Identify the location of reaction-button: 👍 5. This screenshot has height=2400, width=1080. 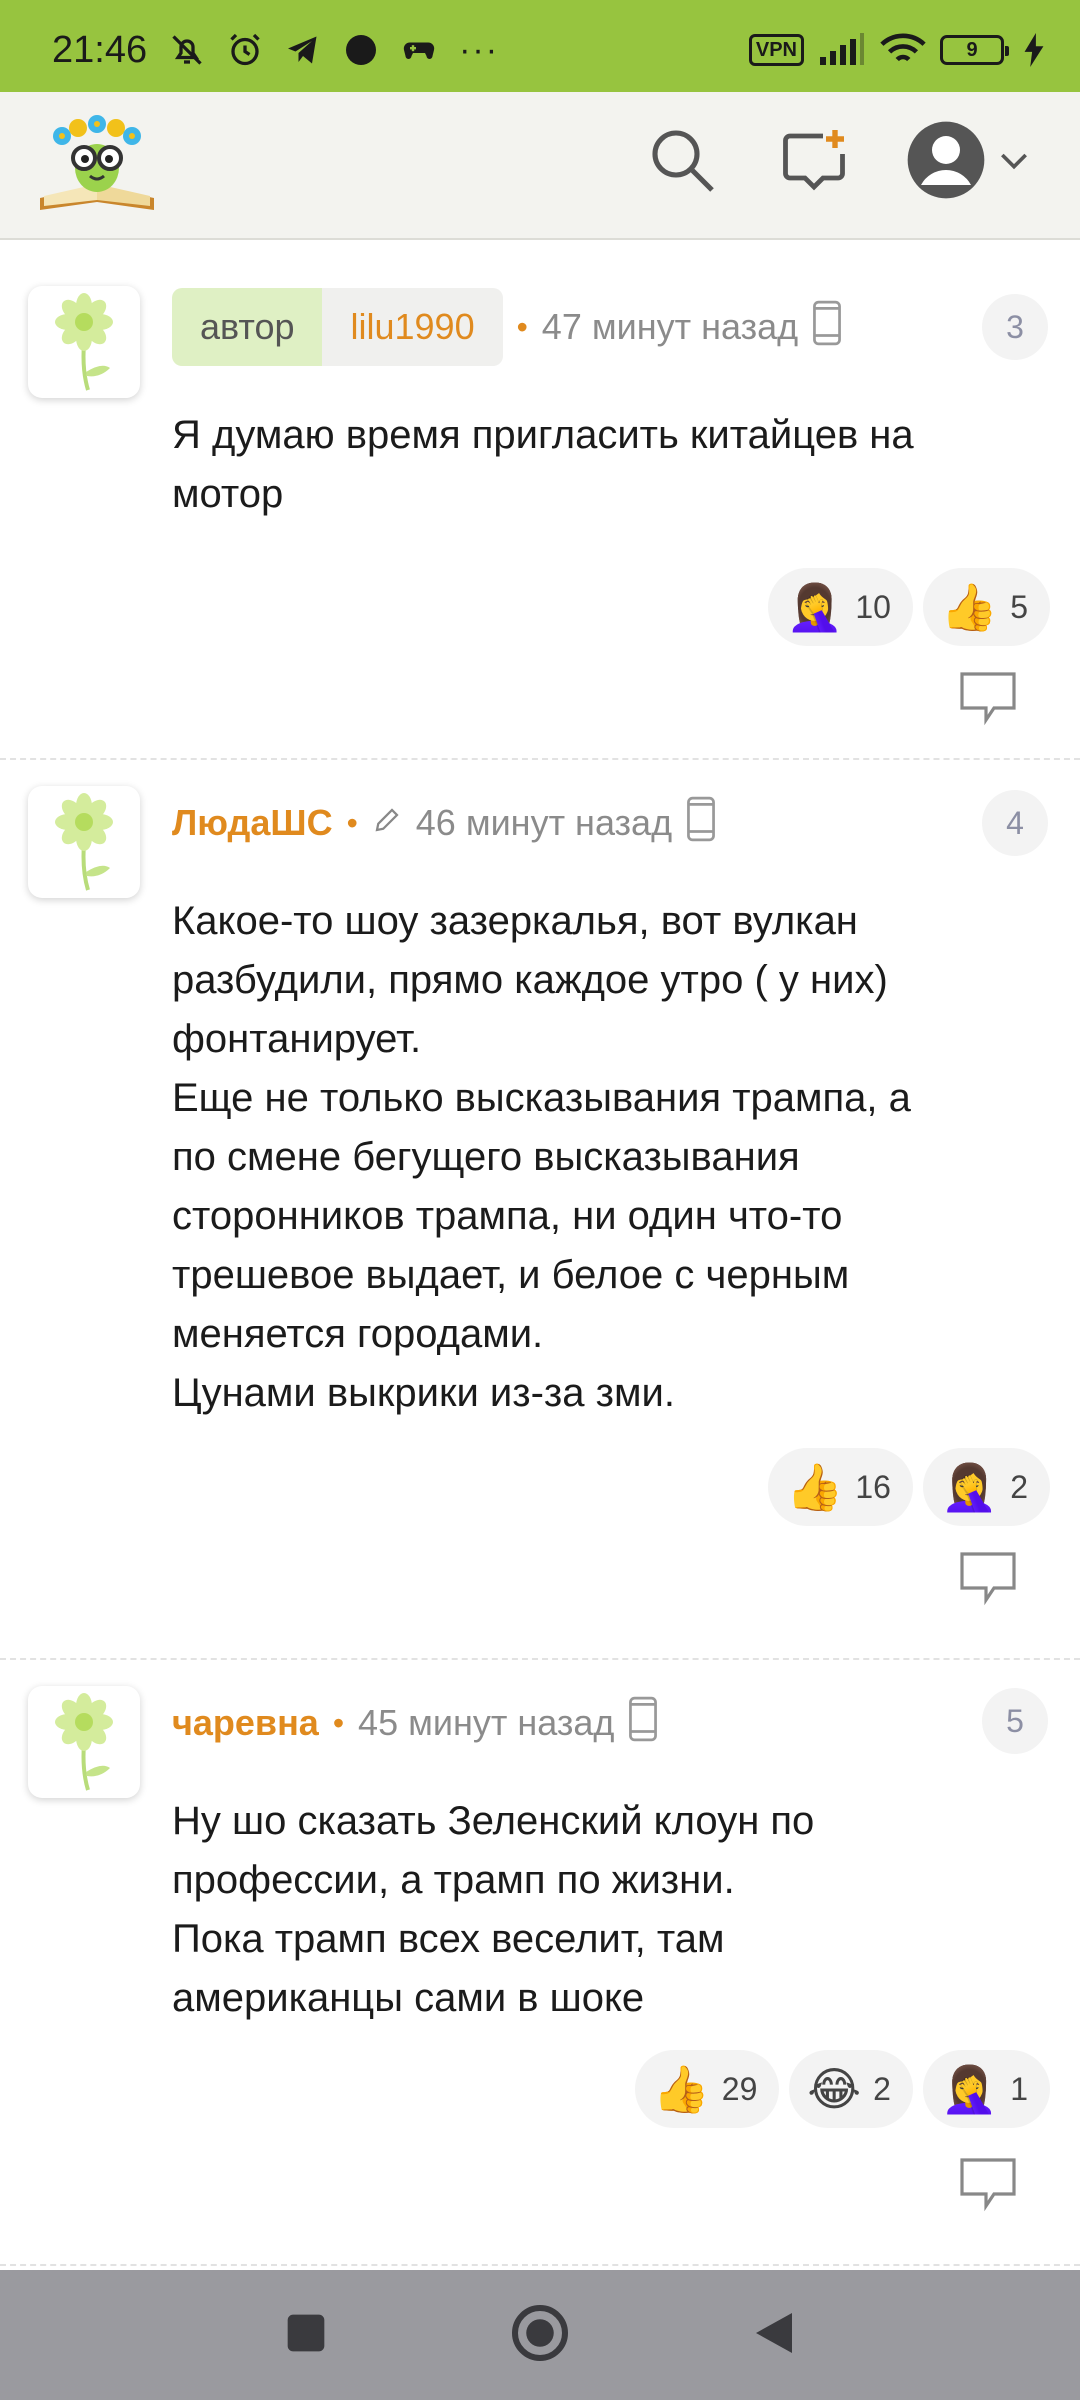
(986, 607).